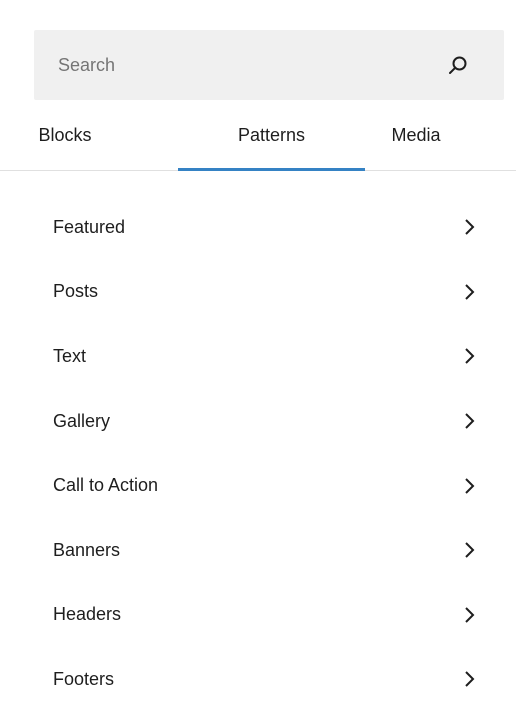 This screenshot has width=516, height=715. I want to click on list-item-label: Featured, so click(89, 226).